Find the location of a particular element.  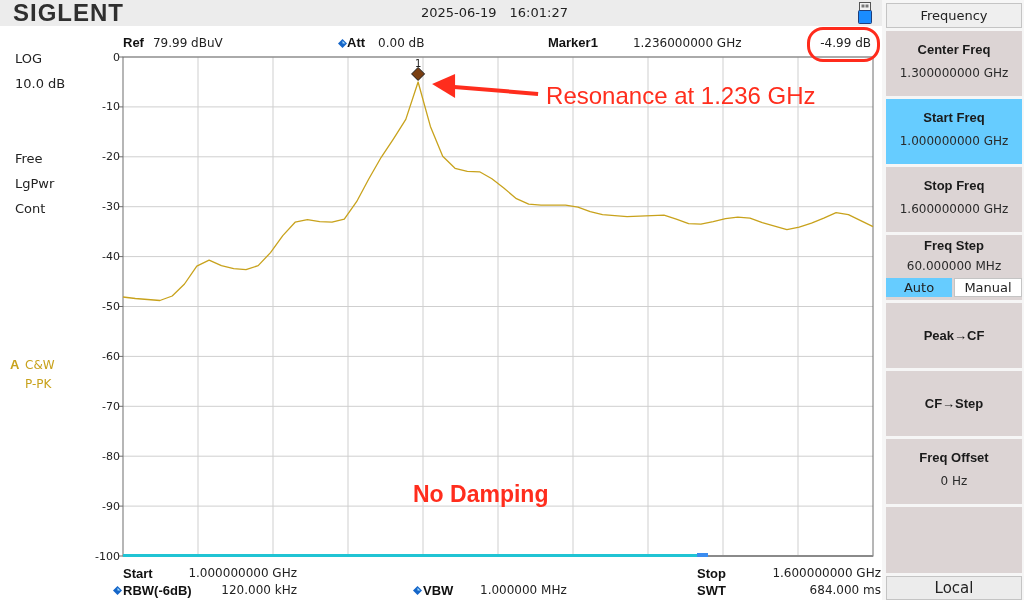

menu-title: Frequency is located at coordinates (954, 15).